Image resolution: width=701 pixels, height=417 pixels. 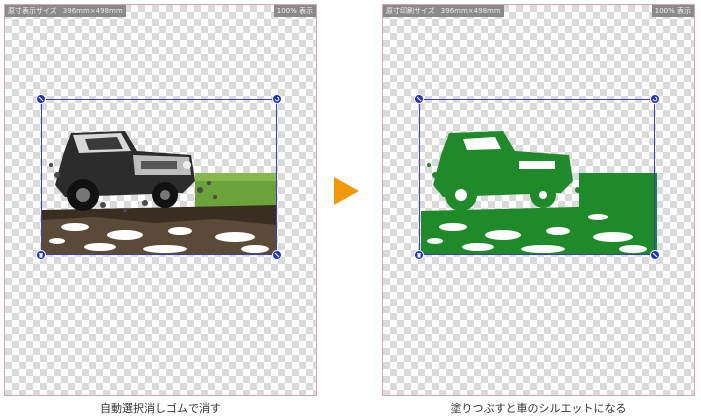 What do you see at coordinates (346, 191) in the screenshot?
I see `play-triangle-icon` at bounding box center [346, 191].